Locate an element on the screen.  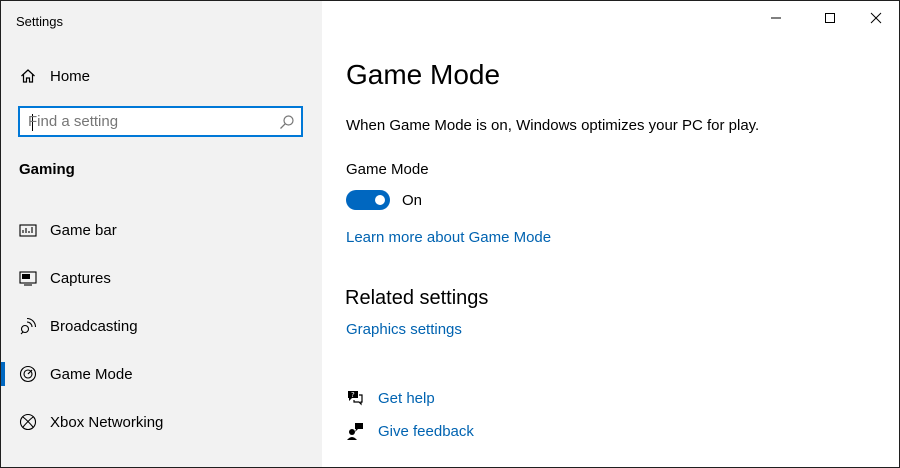
minimize-button is located at coordinates (776, 18).